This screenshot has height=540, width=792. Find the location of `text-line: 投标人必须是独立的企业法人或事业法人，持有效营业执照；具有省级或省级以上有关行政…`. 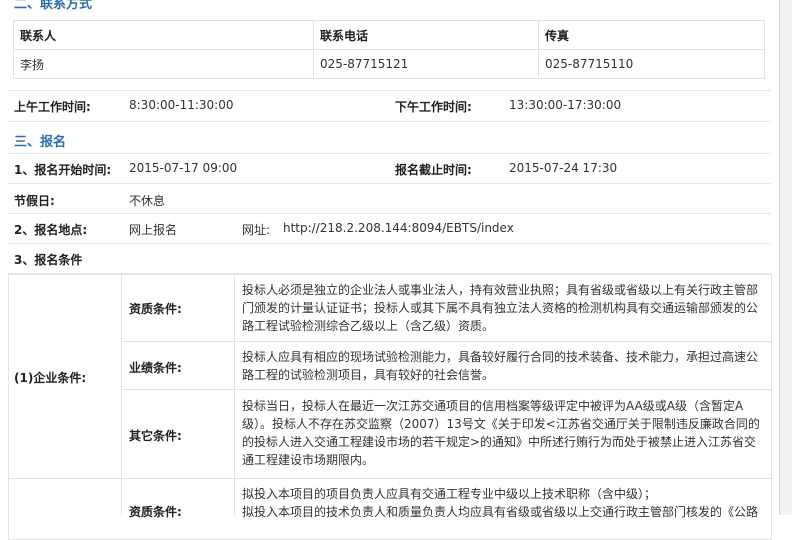

text-line: 投标人必须是独立的企业法人或事业法人，持有效营业执照；具有省级或省级以上有关行政… is located at coordinates (500, 290).